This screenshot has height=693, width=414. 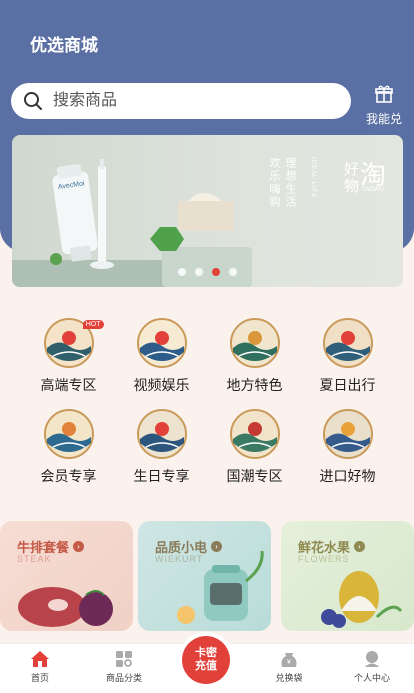 What do you see at coordinates (372, 659) in the screenshot?
I see `user-icon` at bounding box center [372, 659].